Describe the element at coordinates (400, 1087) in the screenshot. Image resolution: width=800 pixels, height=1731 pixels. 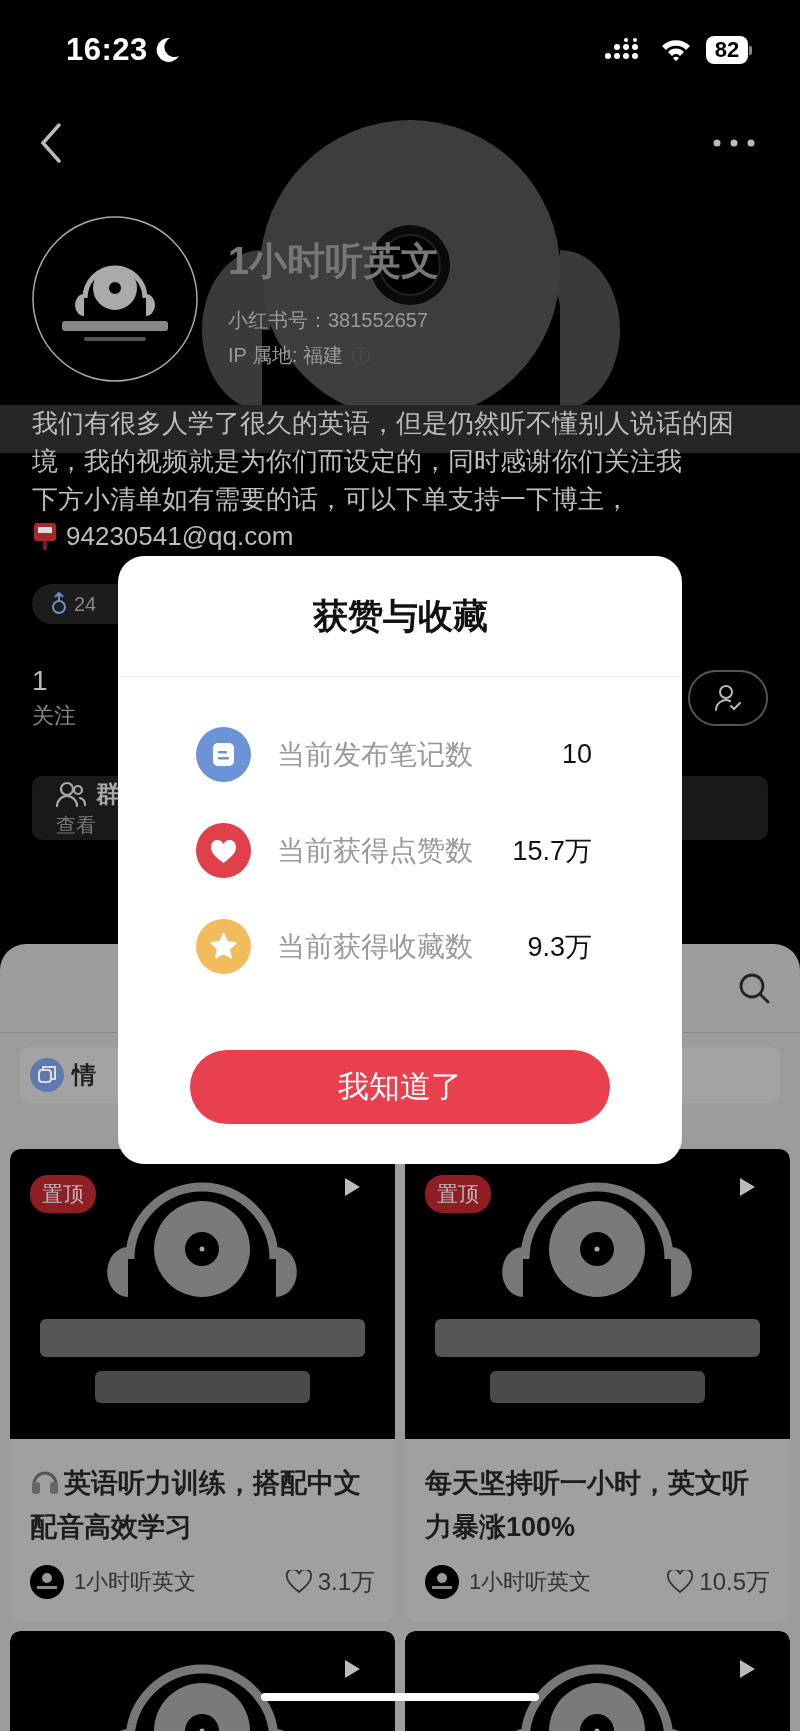
I see `confirm-button: 我知道了` at that location.